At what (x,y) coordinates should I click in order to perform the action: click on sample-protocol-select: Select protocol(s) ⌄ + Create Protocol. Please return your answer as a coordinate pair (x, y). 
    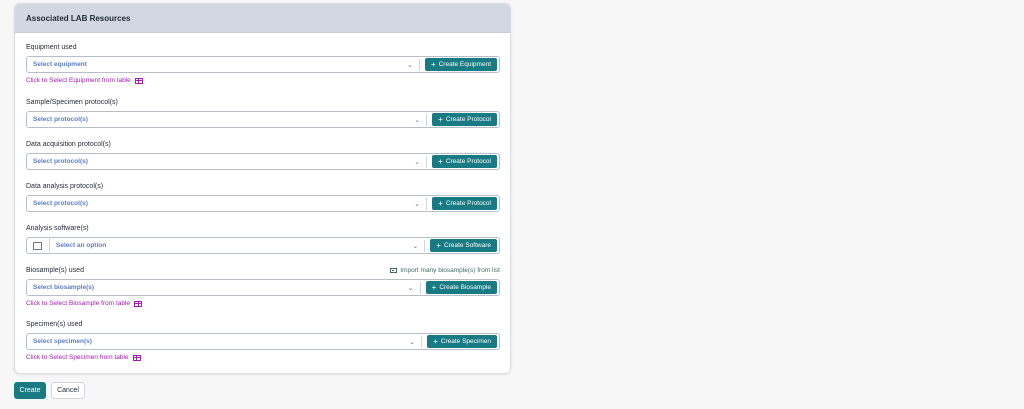
    Looking at the image, I should click on (263, 119).